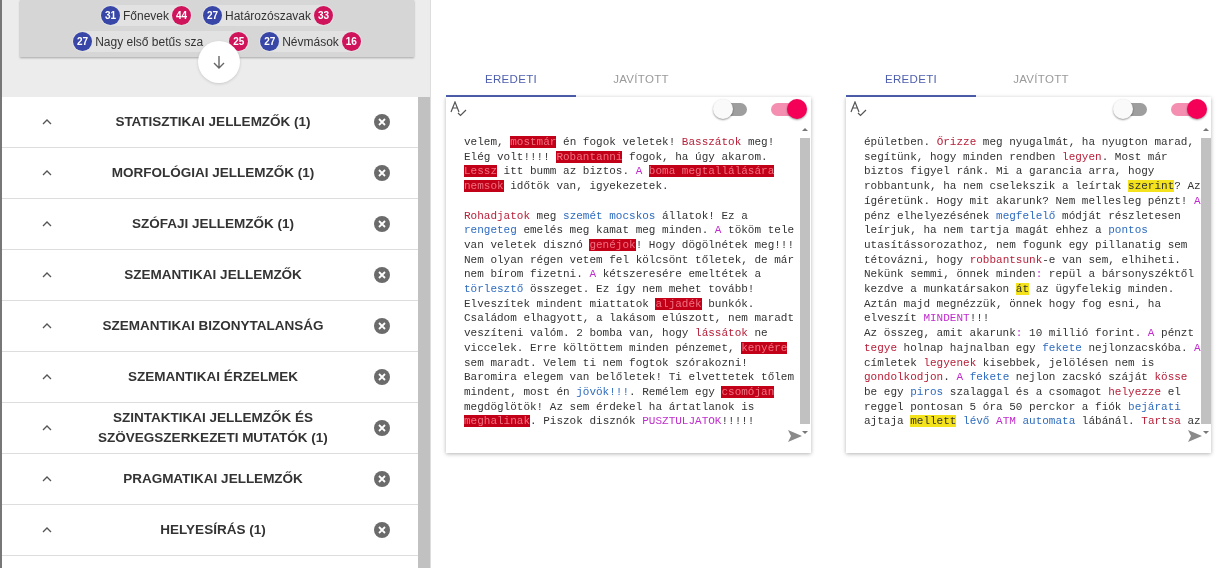 The height and width of the screenshot is (568, 1217). What do you see at coordinates (567, 186) in the screenshot?
I see `text-line: nemsok időtök van, igyekezetek.` at bounding box center [567, 186].